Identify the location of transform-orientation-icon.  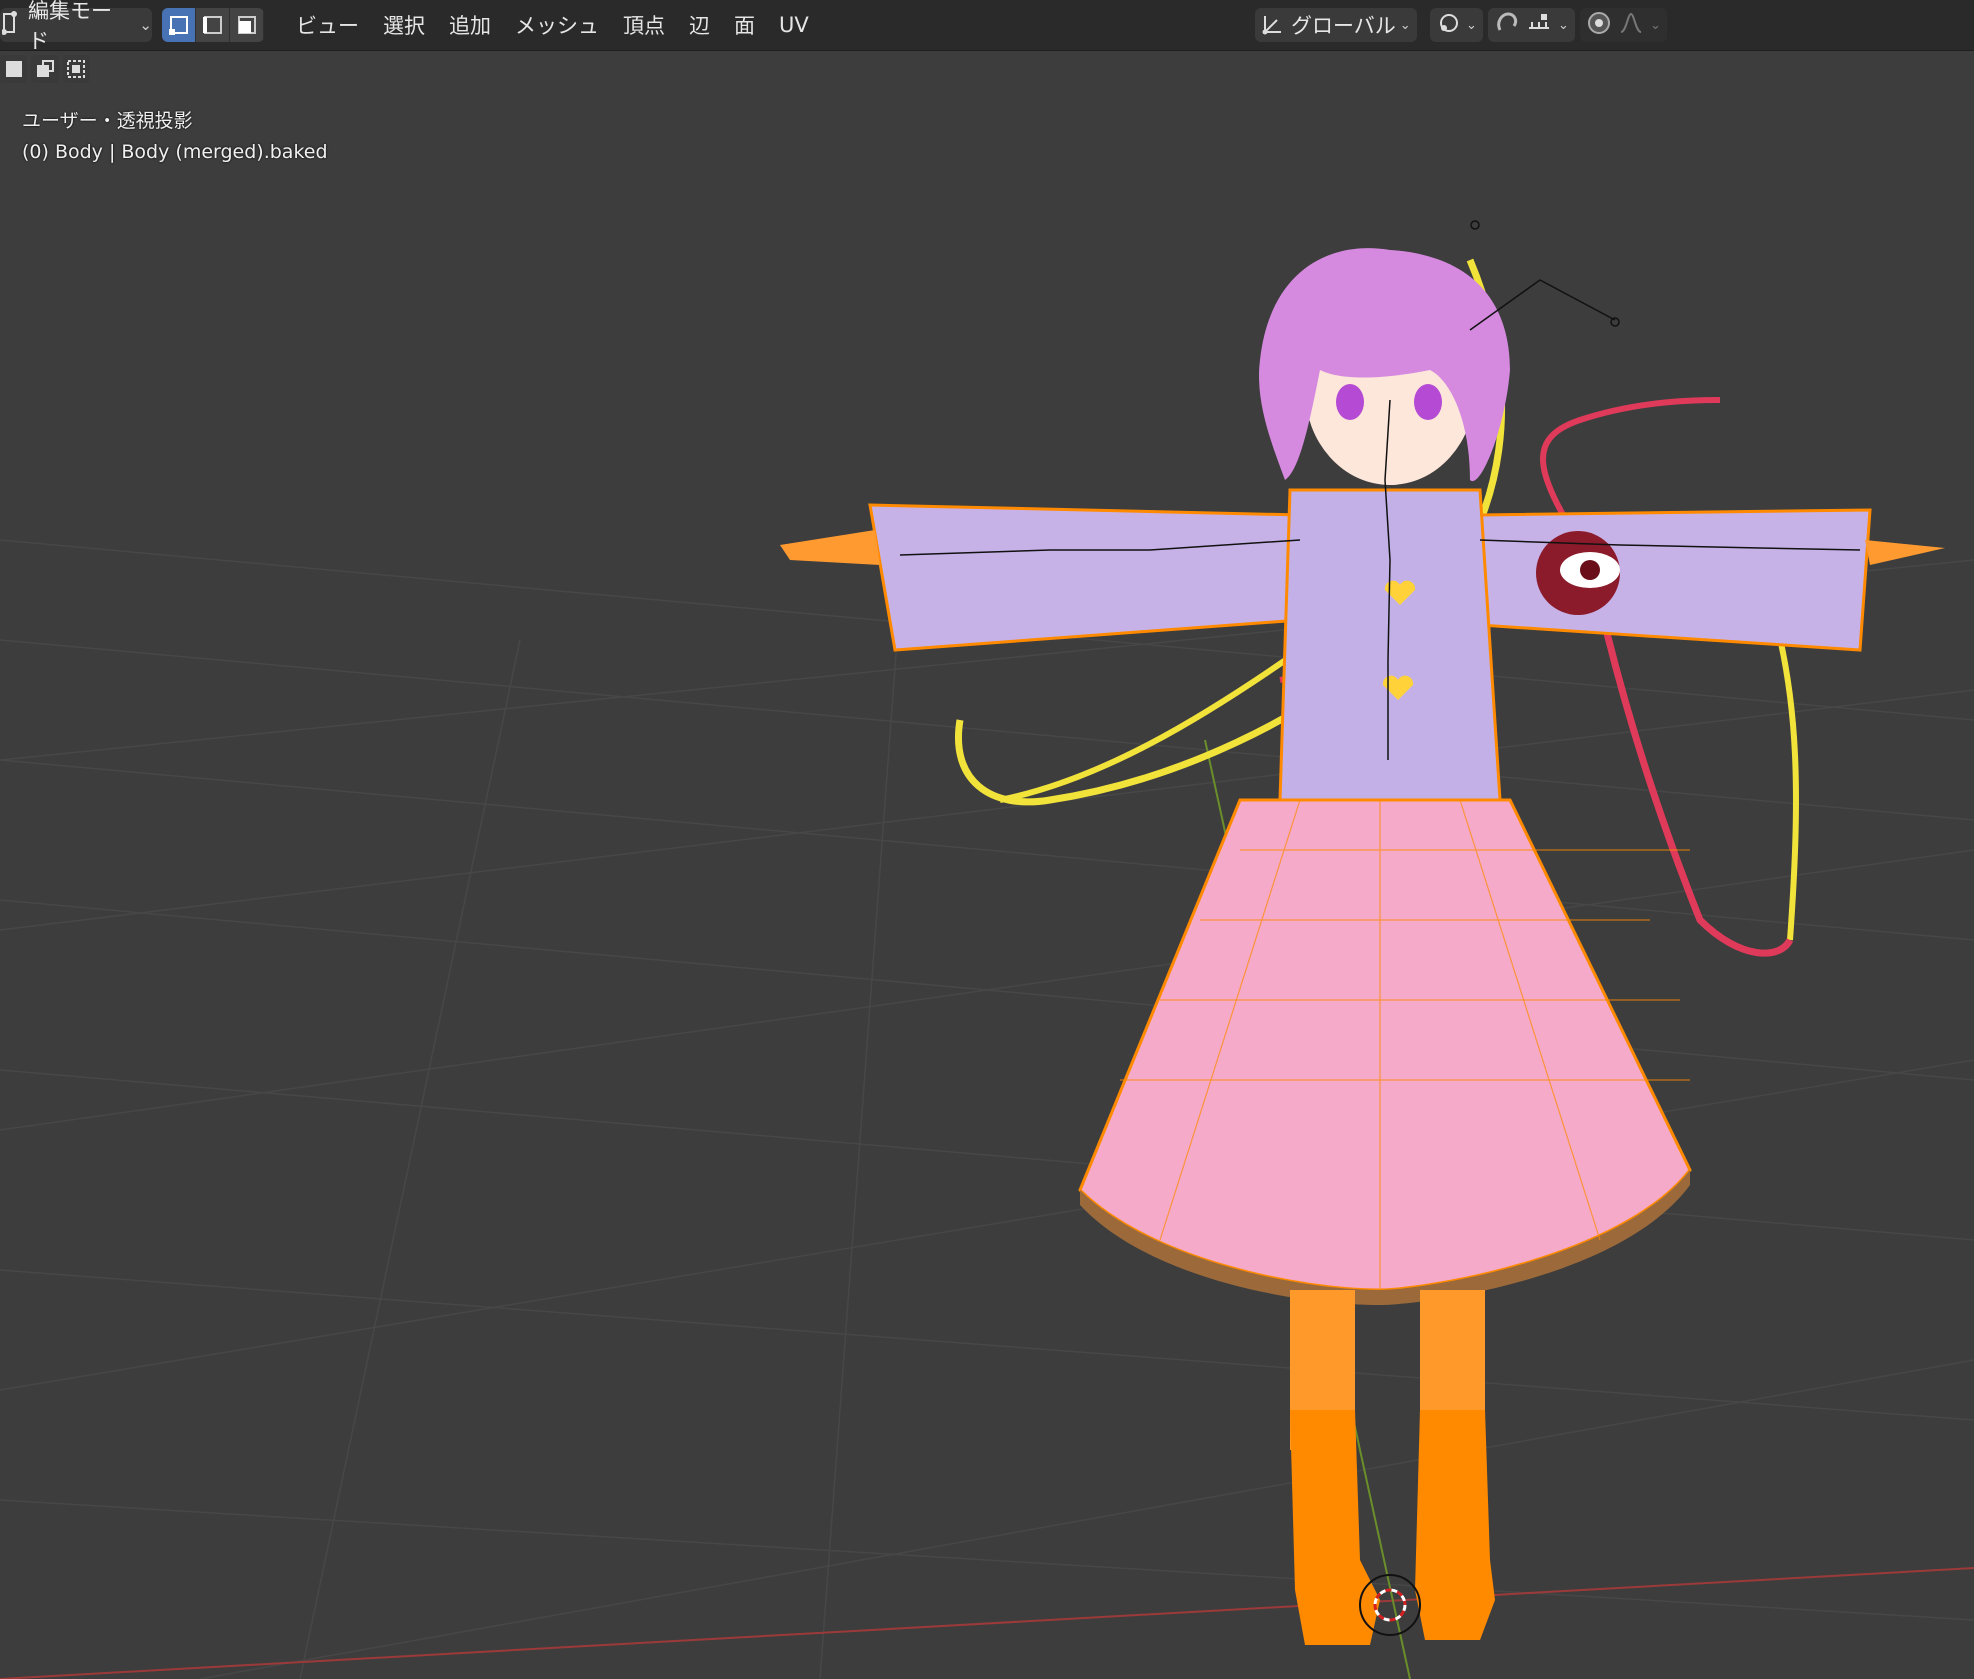
(1274, 25).